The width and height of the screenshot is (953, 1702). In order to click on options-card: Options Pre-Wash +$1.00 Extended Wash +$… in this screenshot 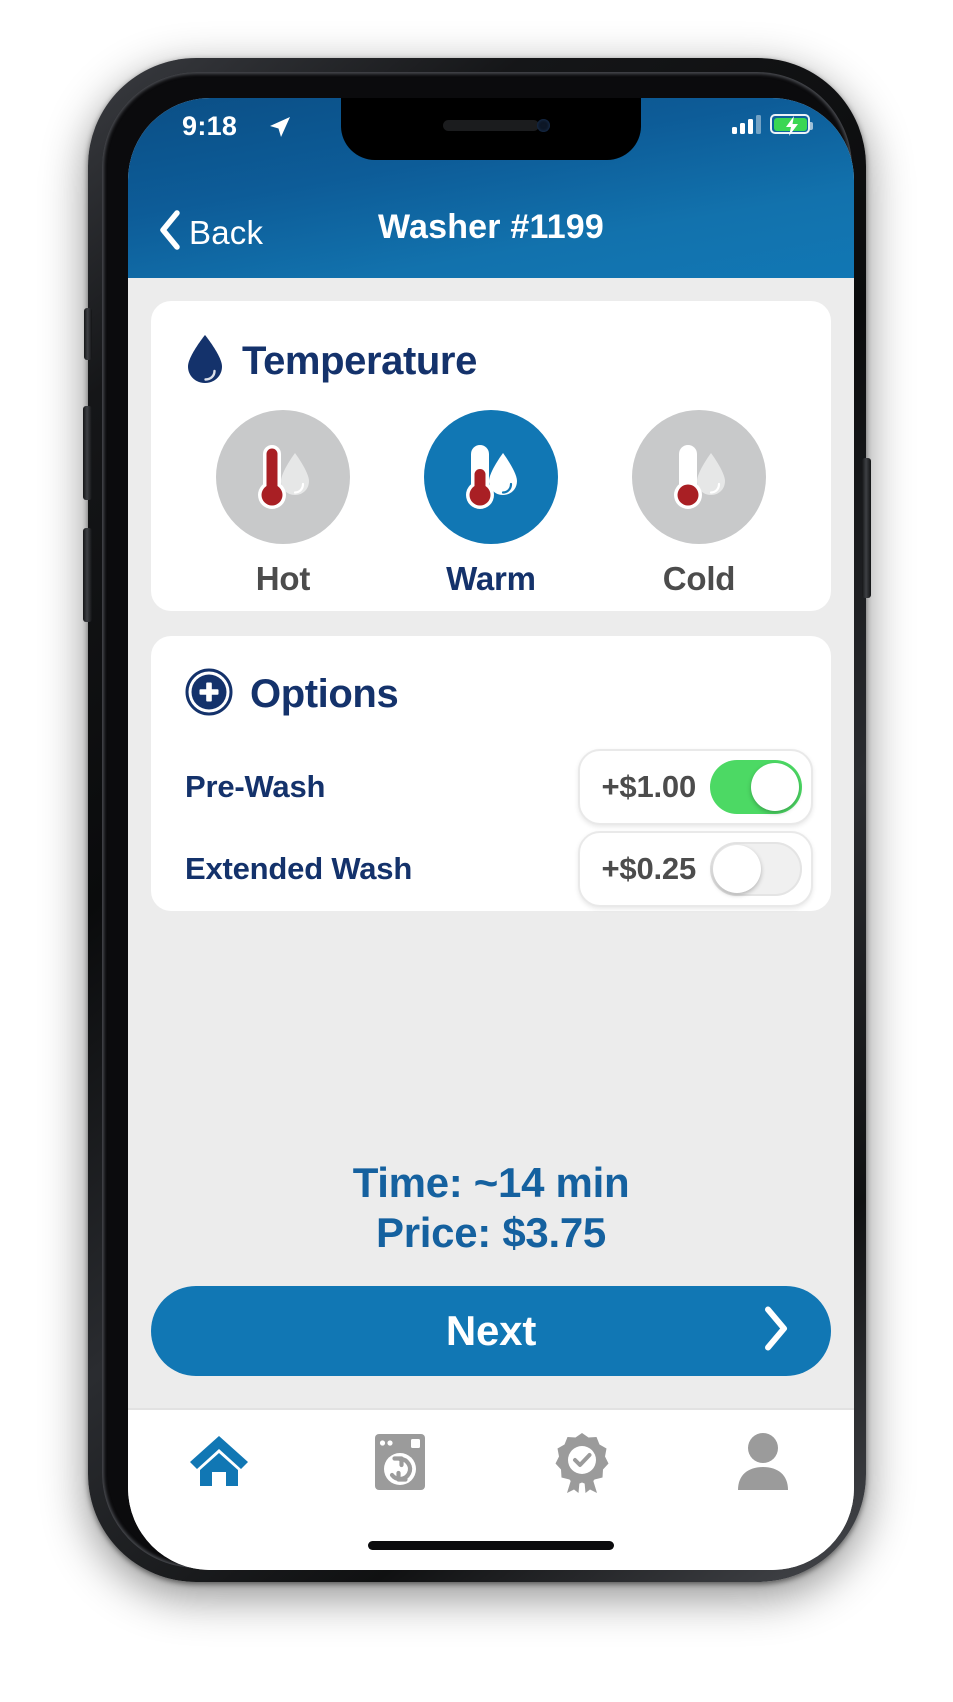, I will do `click(491, 773)`.